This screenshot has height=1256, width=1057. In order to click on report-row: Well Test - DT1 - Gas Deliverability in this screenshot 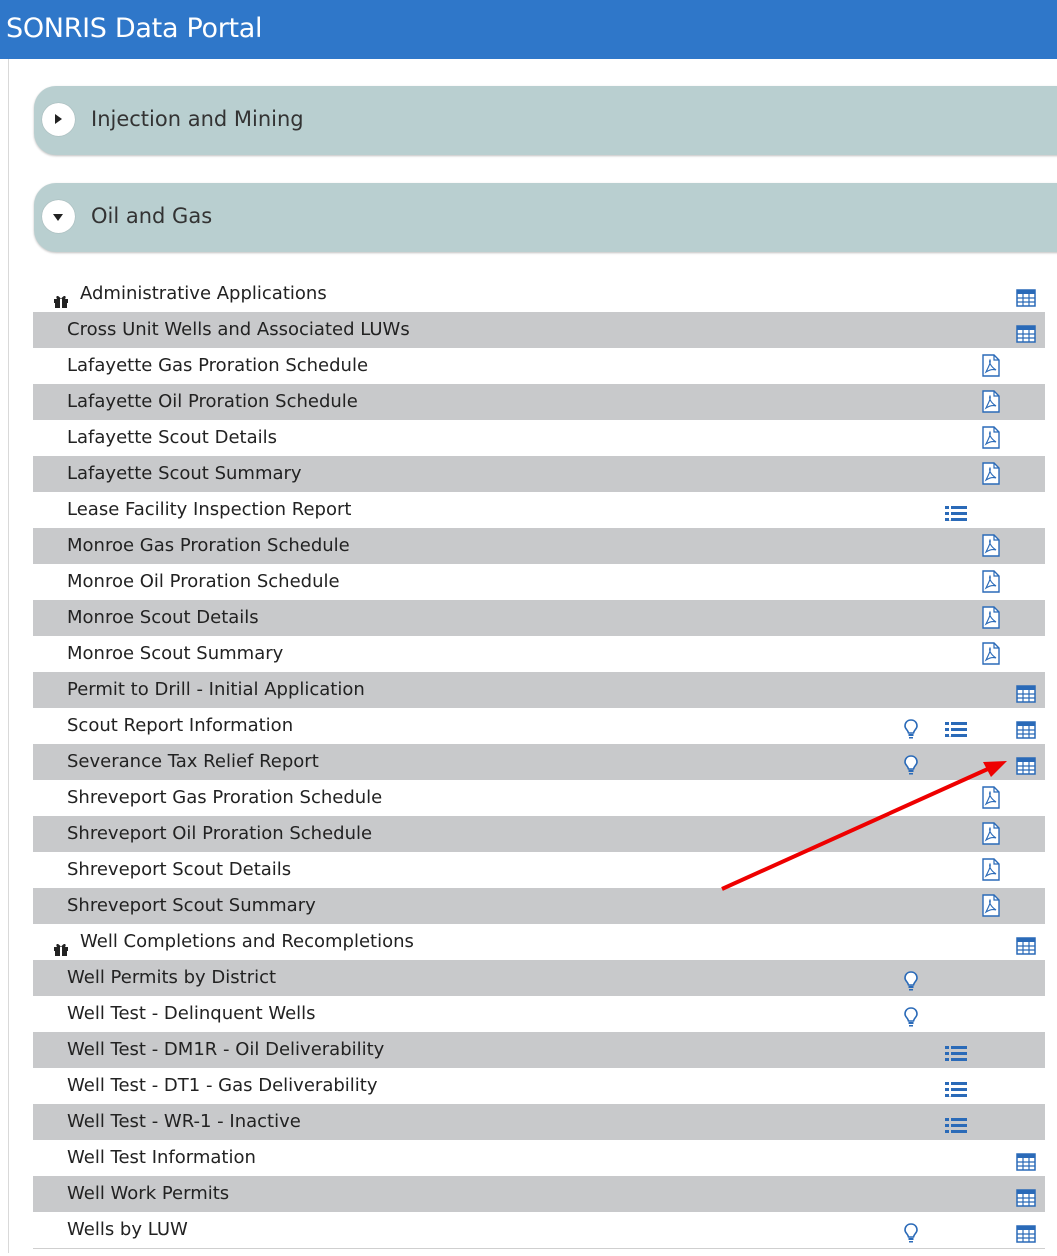, I will do `click(539, 1086)`.